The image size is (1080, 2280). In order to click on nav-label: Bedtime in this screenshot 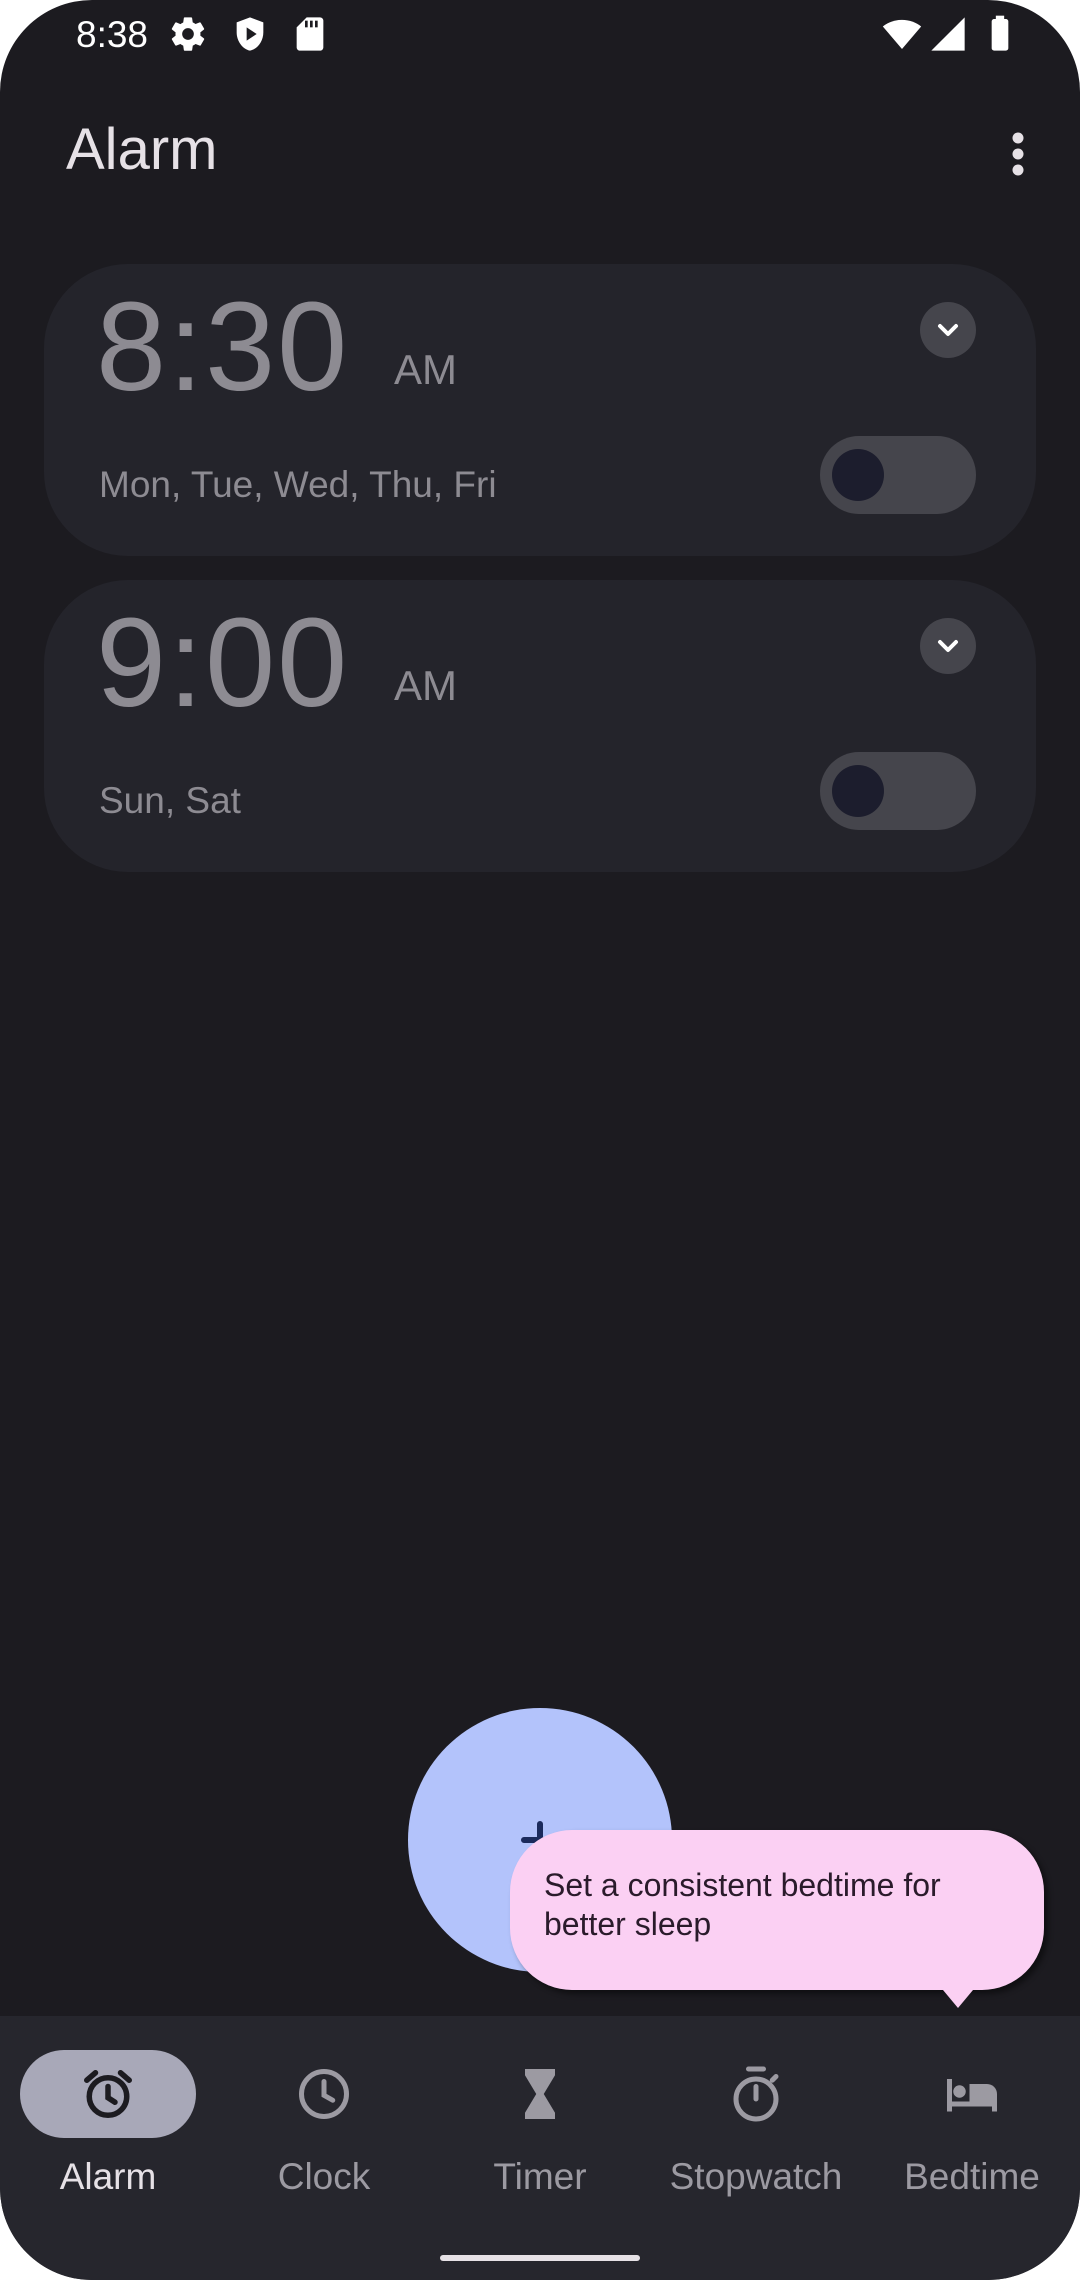, I will do `click(972, 2176)`.